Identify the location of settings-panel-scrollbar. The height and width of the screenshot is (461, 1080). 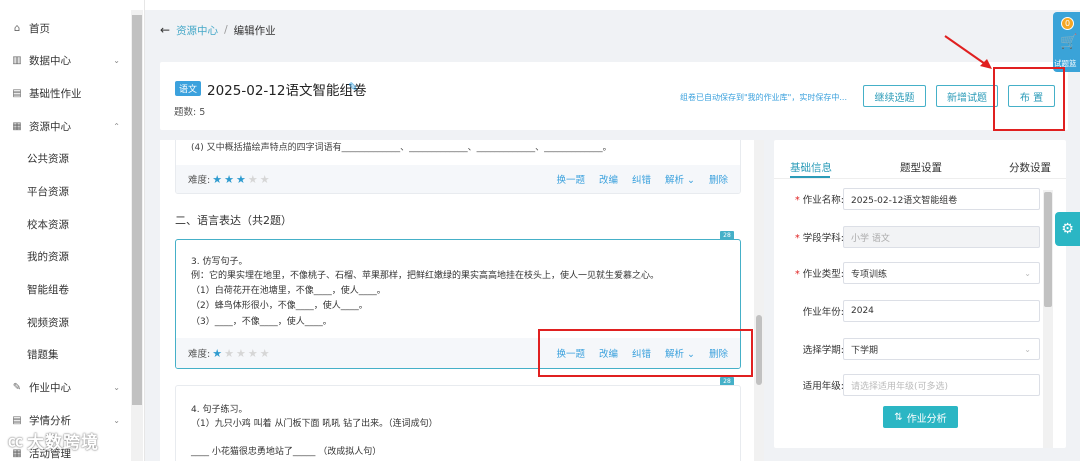
(1048, 319).